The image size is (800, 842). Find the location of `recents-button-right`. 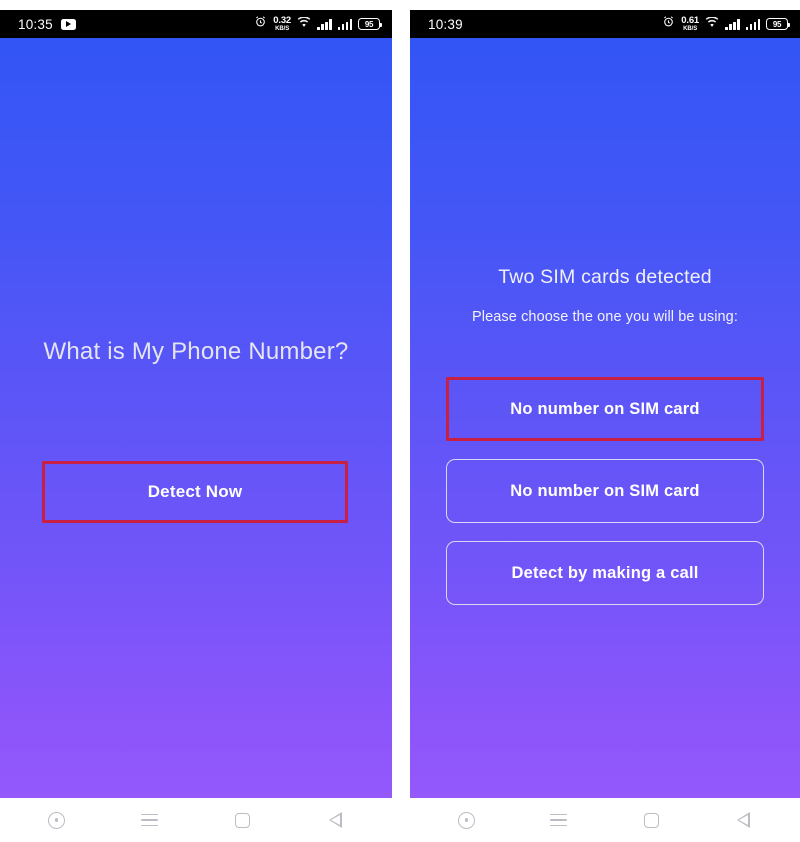

recents-button-right is located at coordinates (559, 820).